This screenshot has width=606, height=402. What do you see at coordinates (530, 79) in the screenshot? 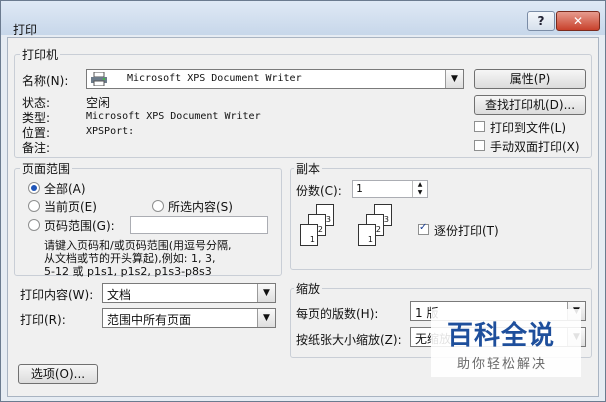
I see `properties-button: 属性(P)` at bounding box center [530, 79].